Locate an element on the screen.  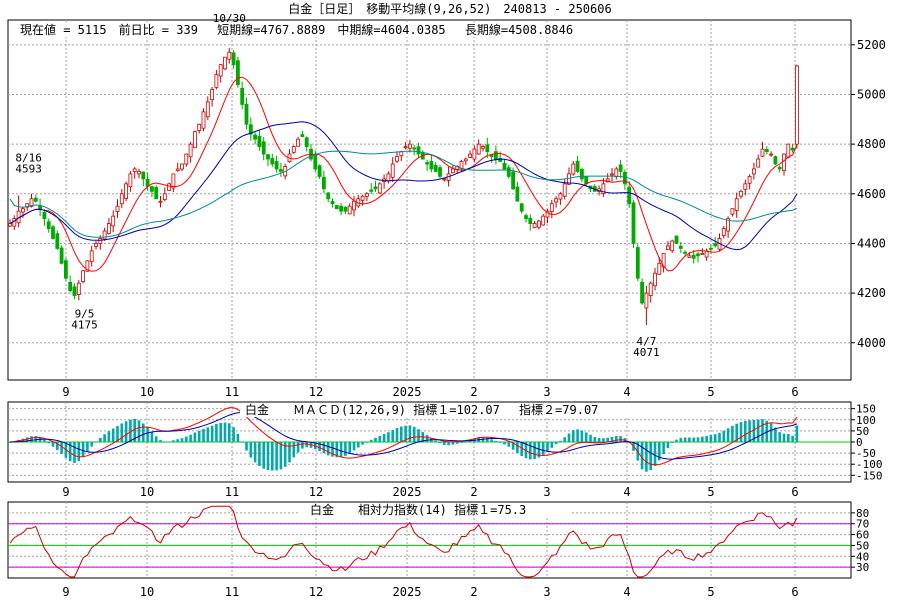
macd-x-tick-label: 12 is located at coordinates (316, 492).